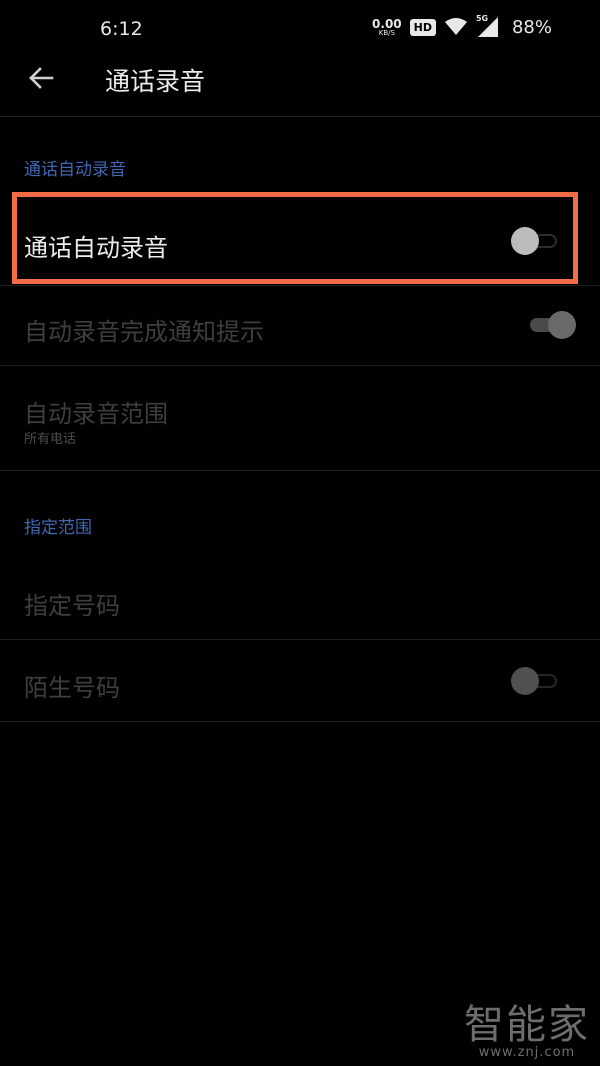  I want to click on section-title-specified: 指定范围, so click(58, 528).